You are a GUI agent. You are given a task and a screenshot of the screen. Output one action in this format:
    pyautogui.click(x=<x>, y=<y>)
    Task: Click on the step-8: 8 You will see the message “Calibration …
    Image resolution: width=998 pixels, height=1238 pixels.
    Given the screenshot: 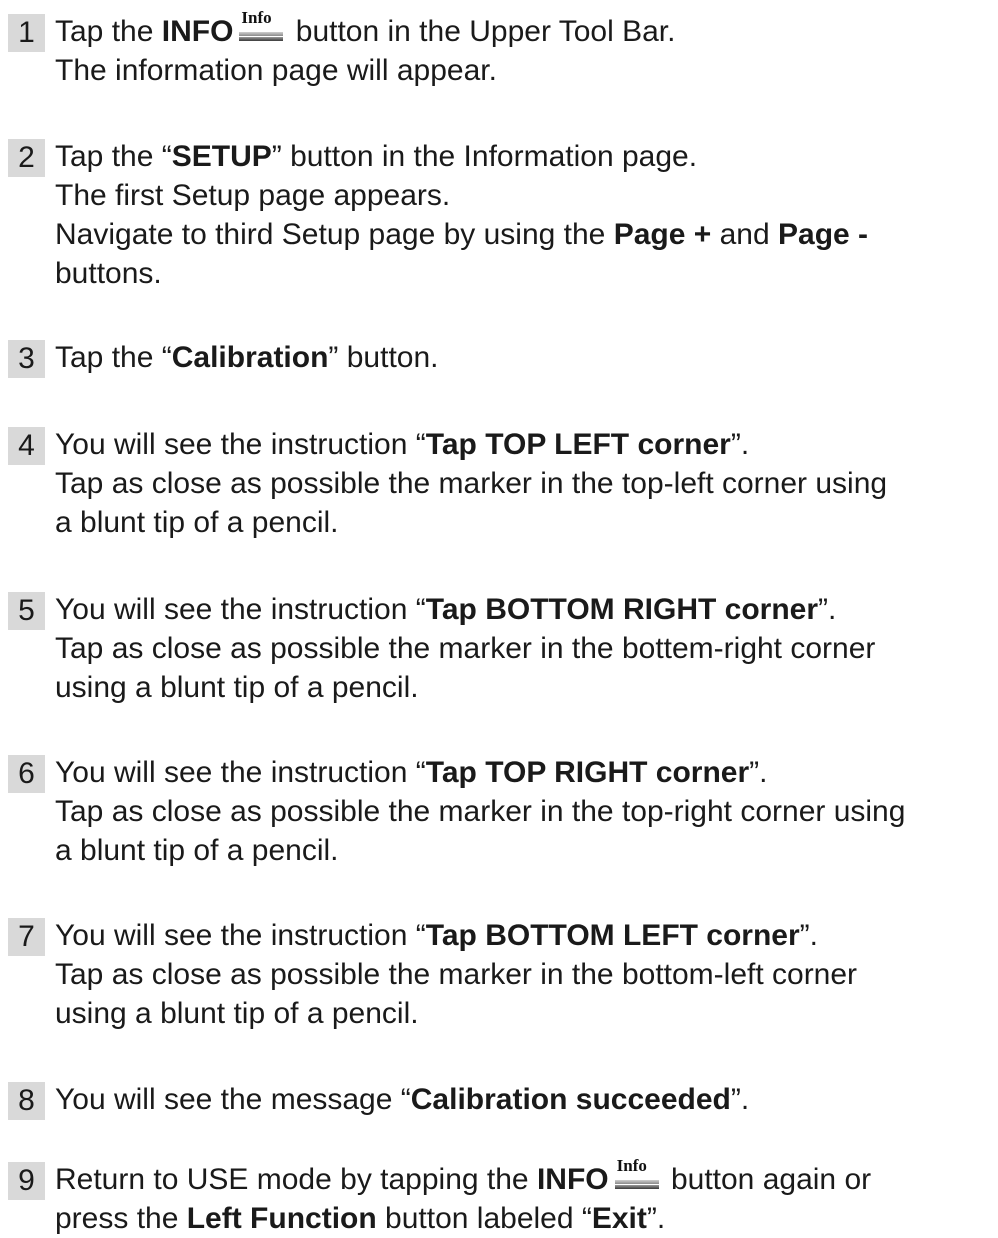 What is the action you would take?
    pyautogui.click(x=498, y=1100)
    